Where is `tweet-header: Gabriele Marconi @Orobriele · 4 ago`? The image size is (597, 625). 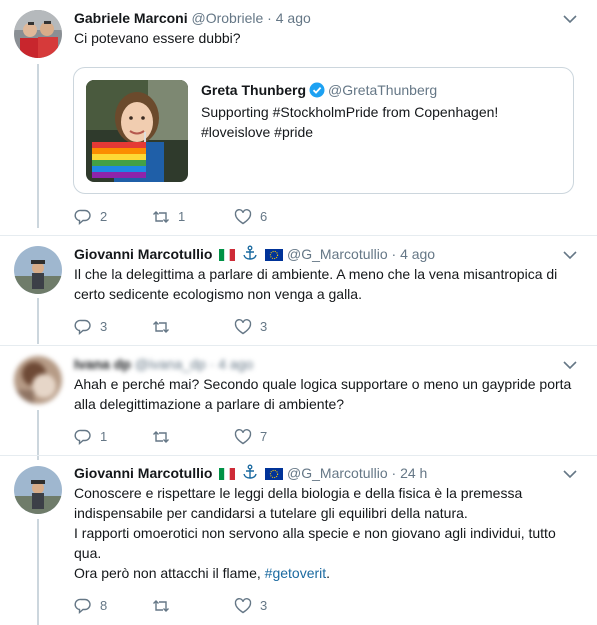 tweet-header: Gabriele Marconi @Orobriele · 4 ago is located at coordinates (192, 18).